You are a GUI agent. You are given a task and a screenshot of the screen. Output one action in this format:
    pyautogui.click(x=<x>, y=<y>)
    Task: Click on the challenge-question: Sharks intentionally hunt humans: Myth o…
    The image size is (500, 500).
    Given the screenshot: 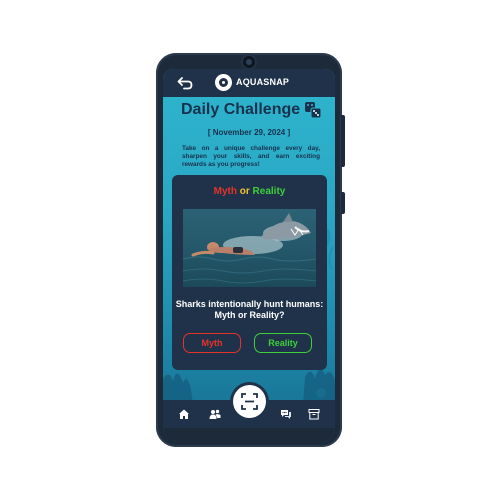 What is the action you would take?
    pyautogui.click(x=249, y=309)
    